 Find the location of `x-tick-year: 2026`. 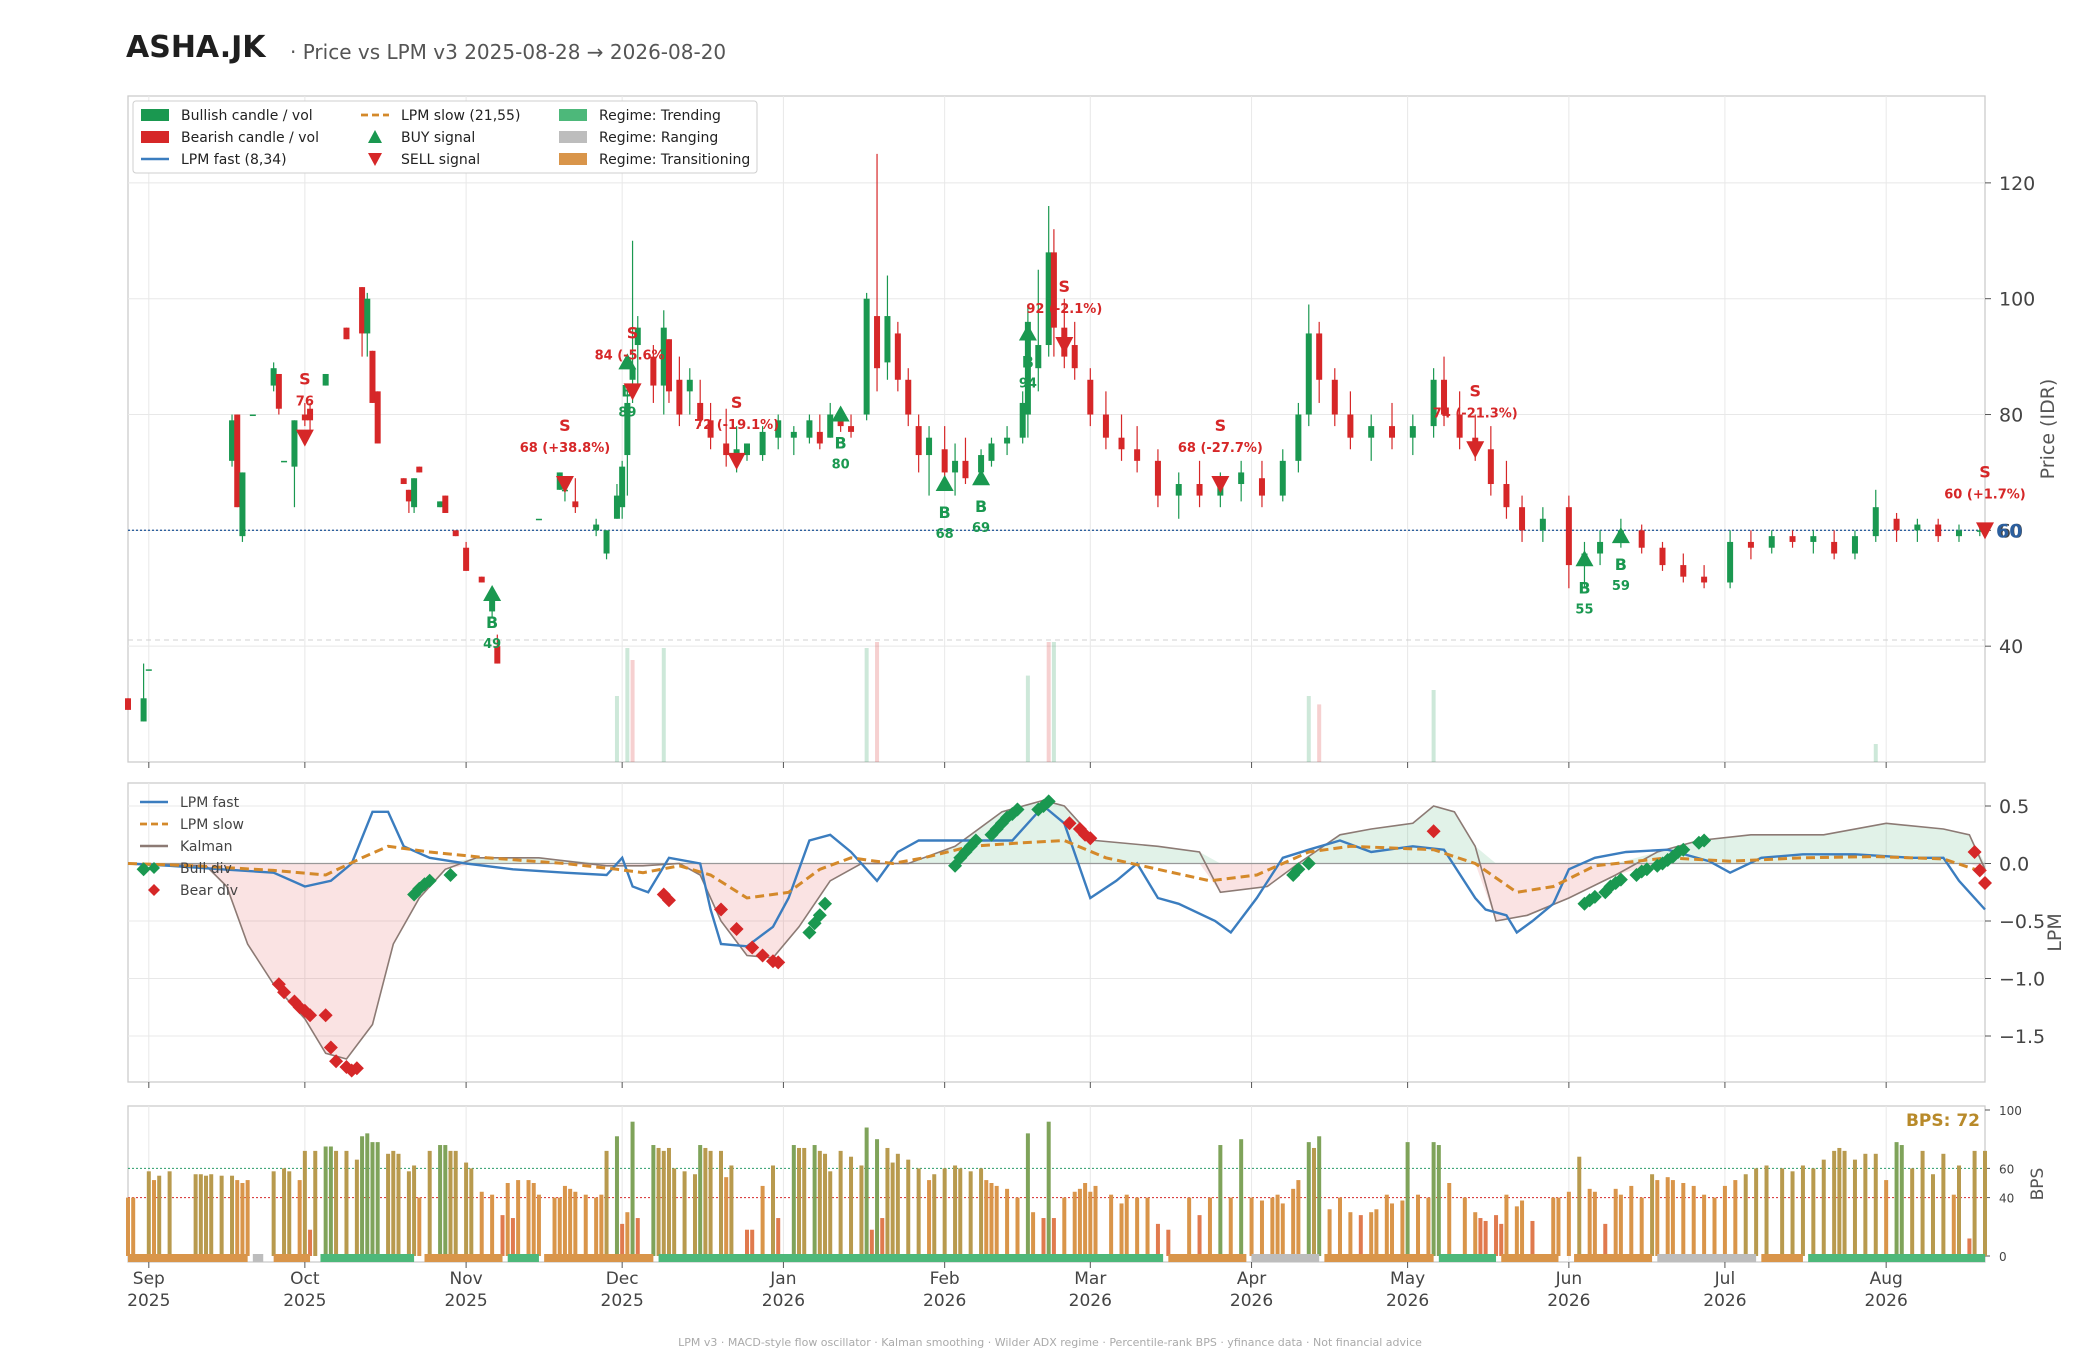

x-tick-year: 2026 is located at coordinates (1407, 1301).